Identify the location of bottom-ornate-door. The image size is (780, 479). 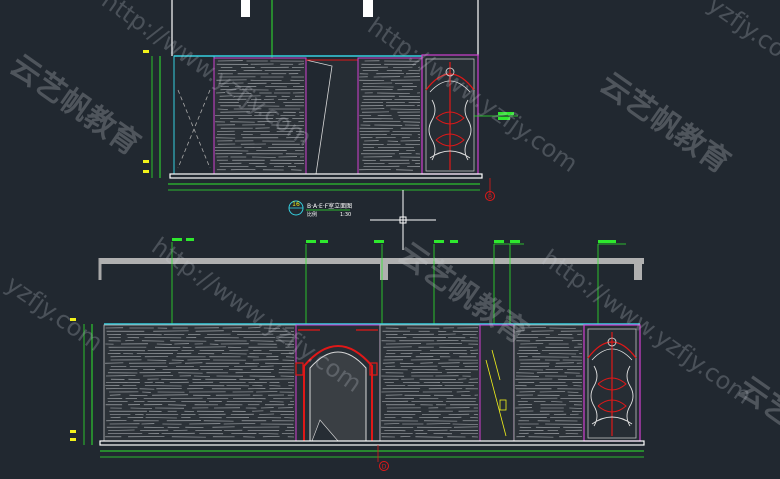
(612, 383).